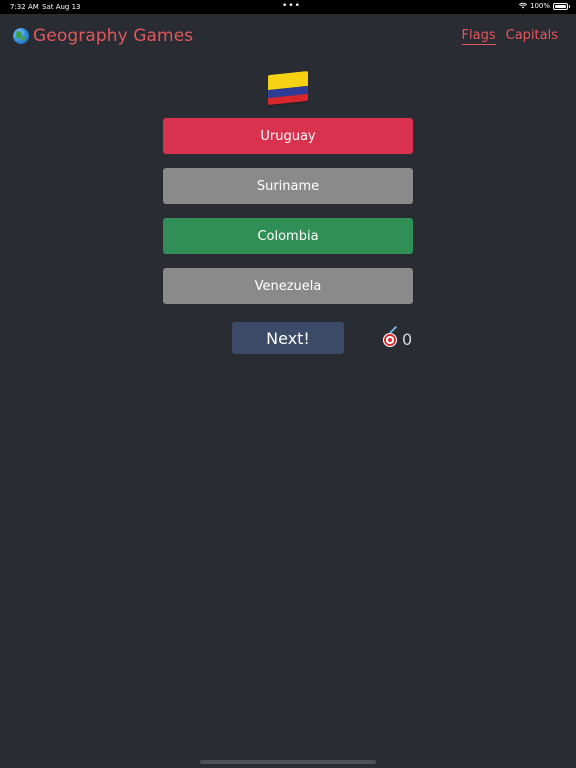 The height and width of the screenshot is (768, 576). I want to click on answer-button-venezuela: Venezuela, so click(288, 286).